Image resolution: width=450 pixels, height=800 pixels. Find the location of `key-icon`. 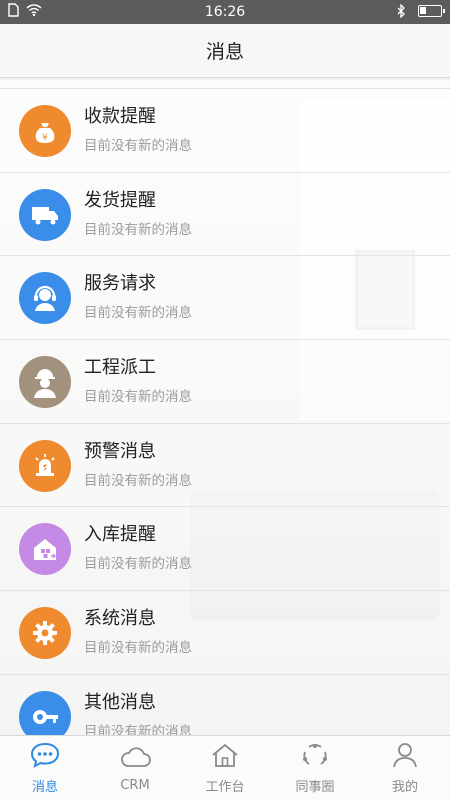

key-icon is located at coordinates (45, 712).